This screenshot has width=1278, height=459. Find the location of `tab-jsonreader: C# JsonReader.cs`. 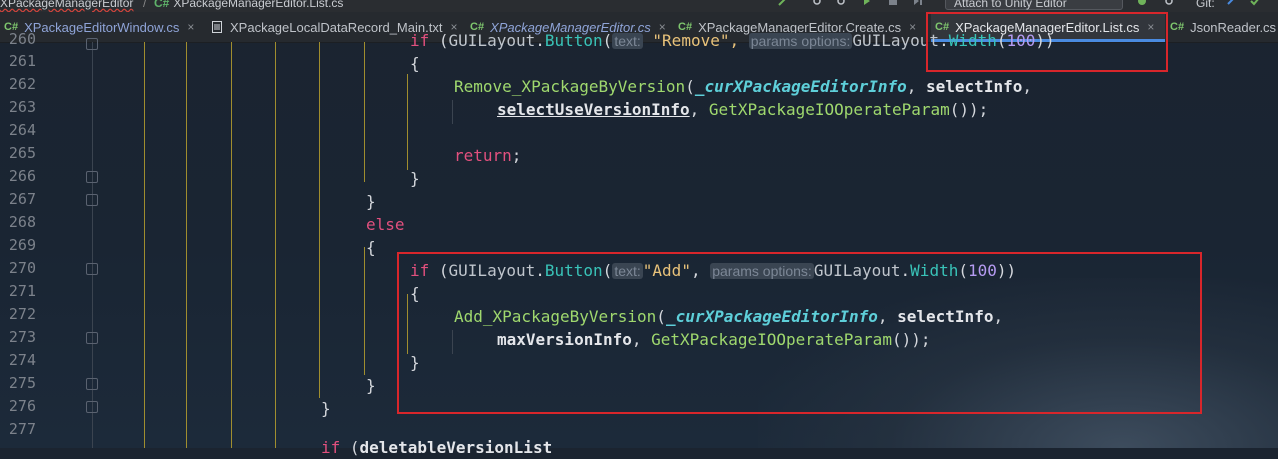

tab-jsonreader: C# JsonReader.cs is located at coordinates (1222, 27).